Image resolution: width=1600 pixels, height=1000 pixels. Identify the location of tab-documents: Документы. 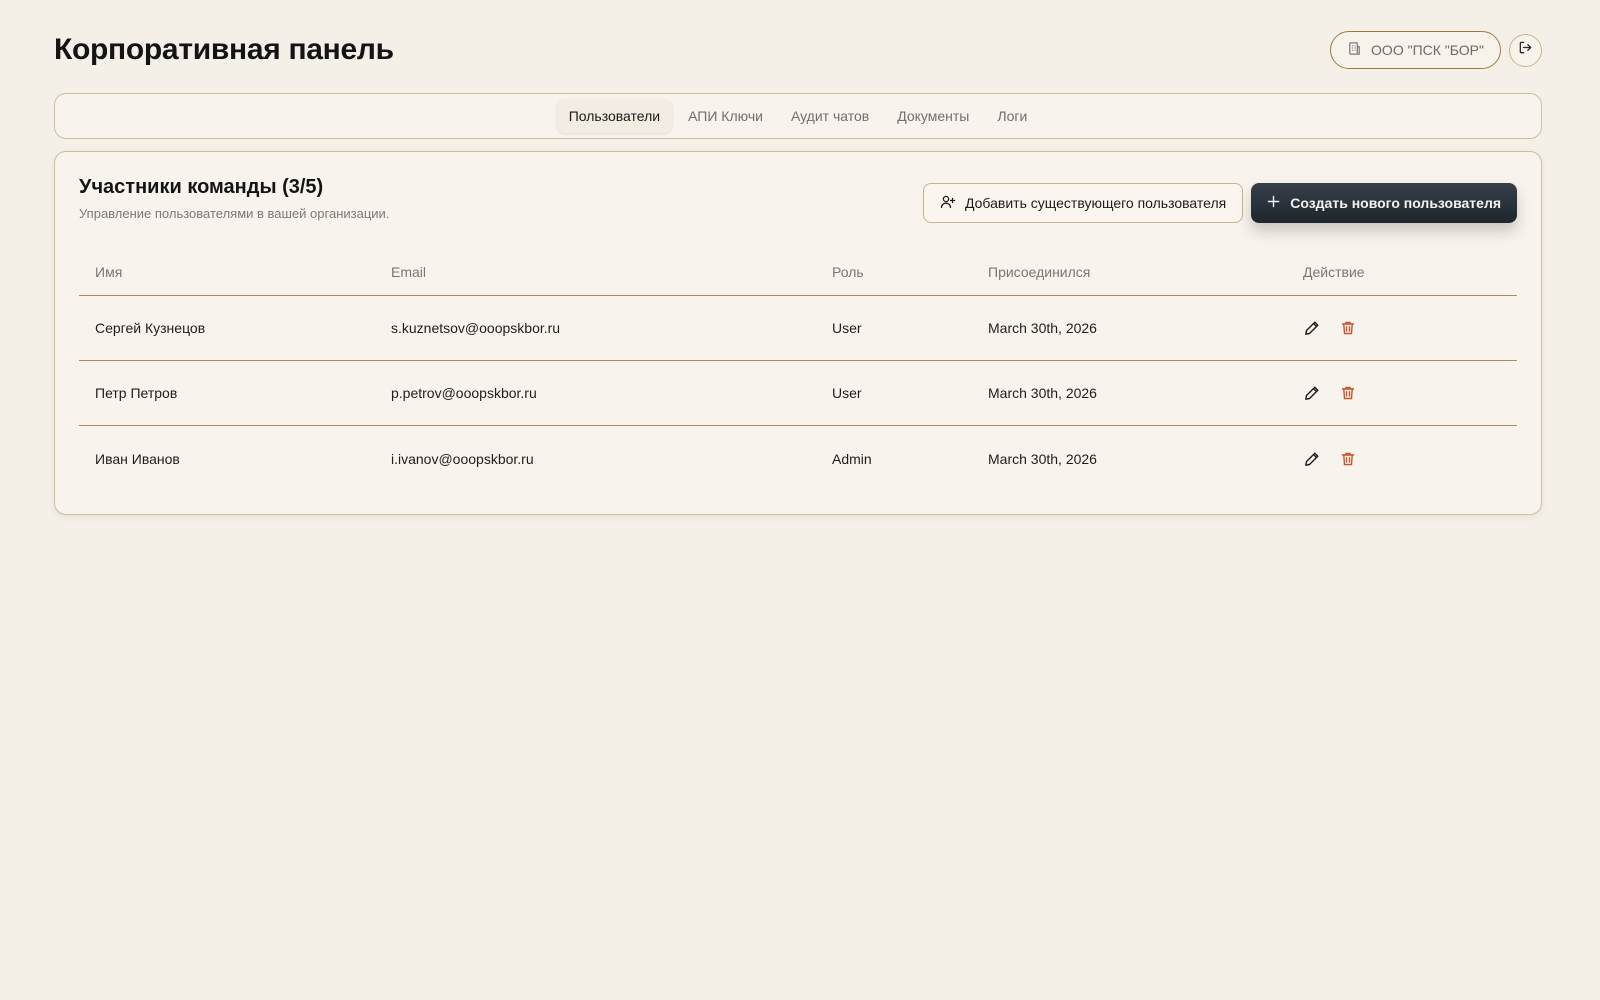
(933, 116).